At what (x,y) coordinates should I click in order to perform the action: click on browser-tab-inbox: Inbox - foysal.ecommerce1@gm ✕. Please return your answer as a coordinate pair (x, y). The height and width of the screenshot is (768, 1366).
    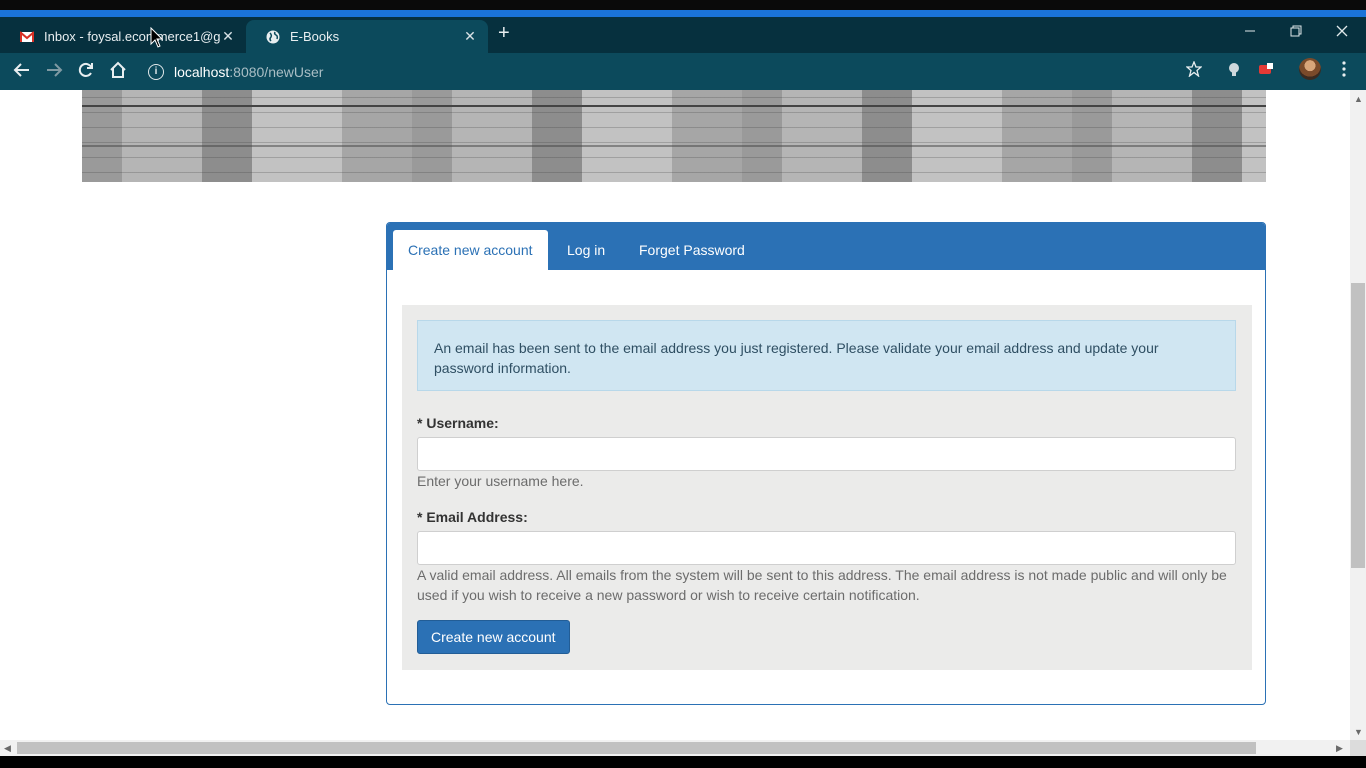
    Looking at the image, I should click on (123, 36).